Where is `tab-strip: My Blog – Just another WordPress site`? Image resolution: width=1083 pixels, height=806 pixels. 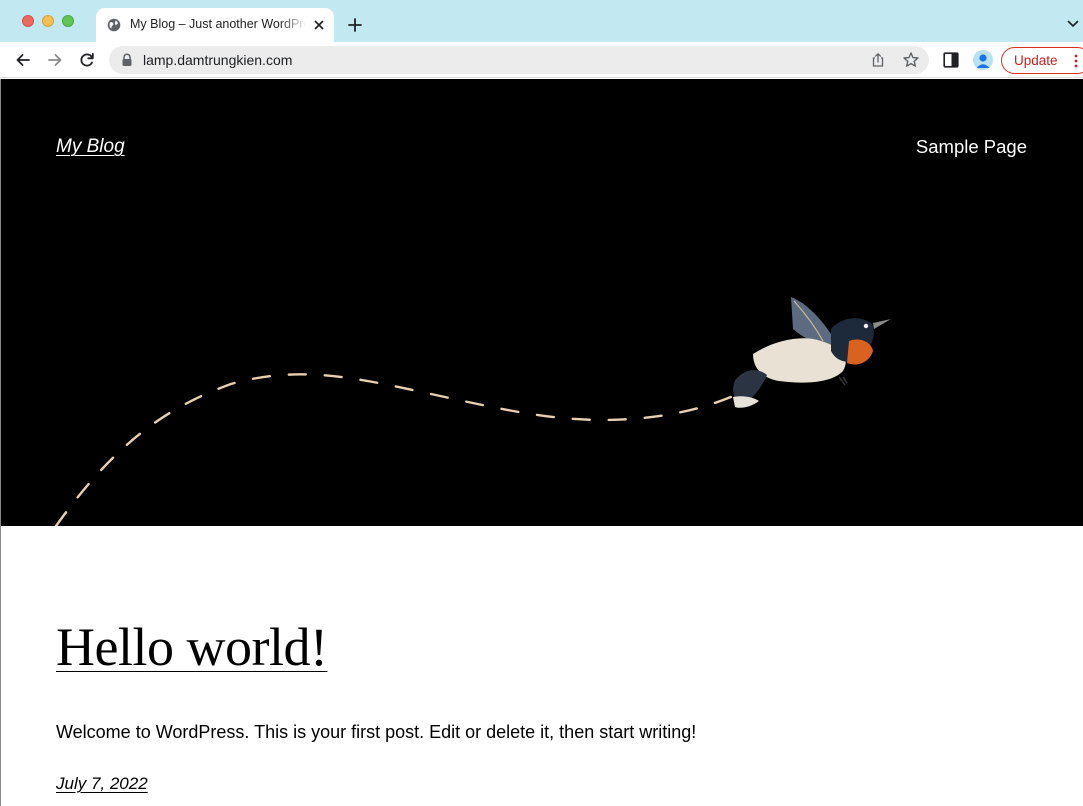
tab-strip: My Blog – Just another WordPress site is located at coordinates (541, 21).